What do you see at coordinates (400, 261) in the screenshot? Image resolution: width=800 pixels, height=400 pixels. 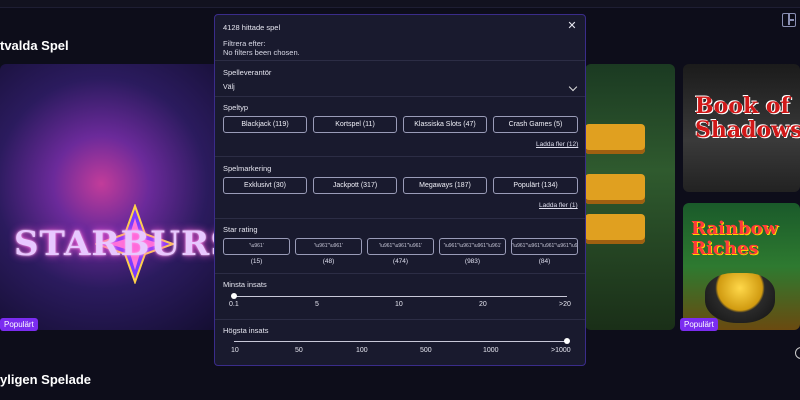 I see `star-rating-count: (474)` at bounding box center [400, 261].